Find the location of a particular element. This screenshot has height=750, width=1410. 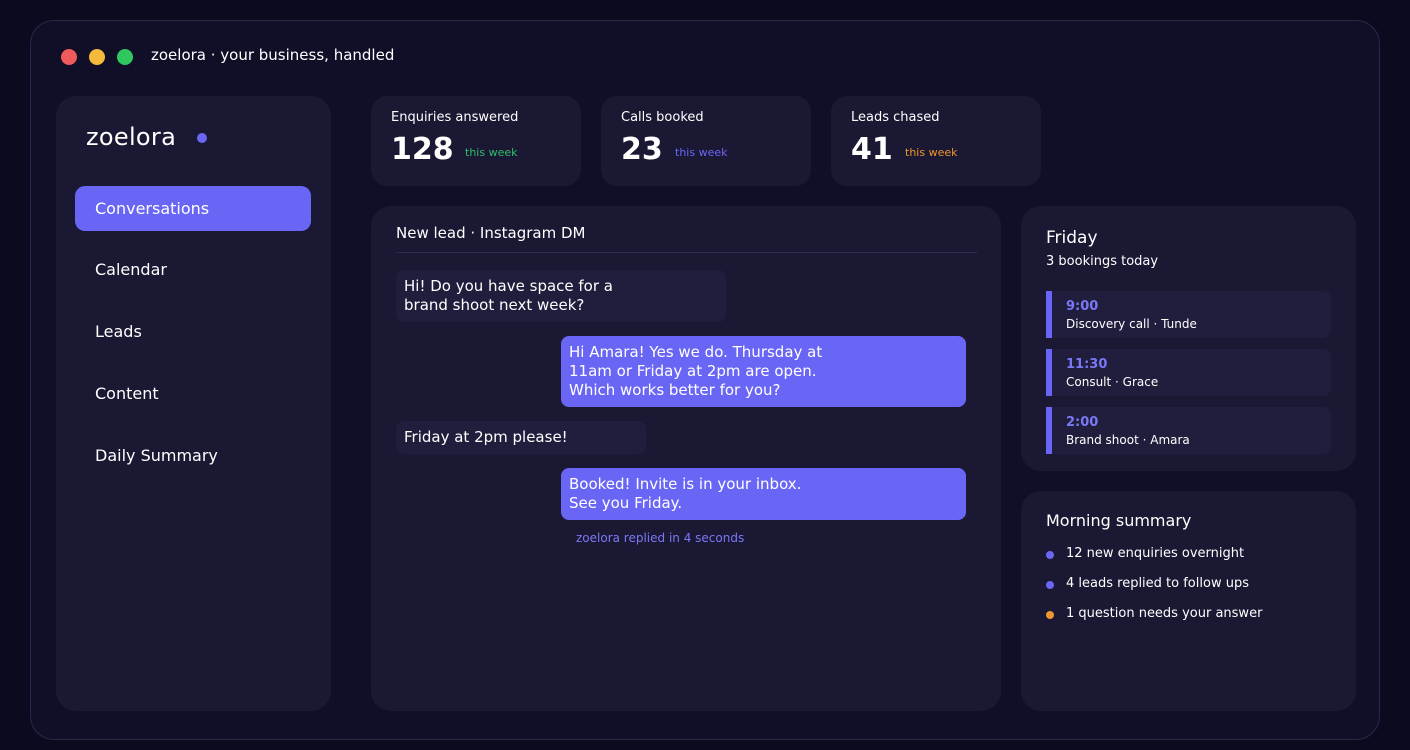

minimize-window-button is located at coordinates (97, 57).